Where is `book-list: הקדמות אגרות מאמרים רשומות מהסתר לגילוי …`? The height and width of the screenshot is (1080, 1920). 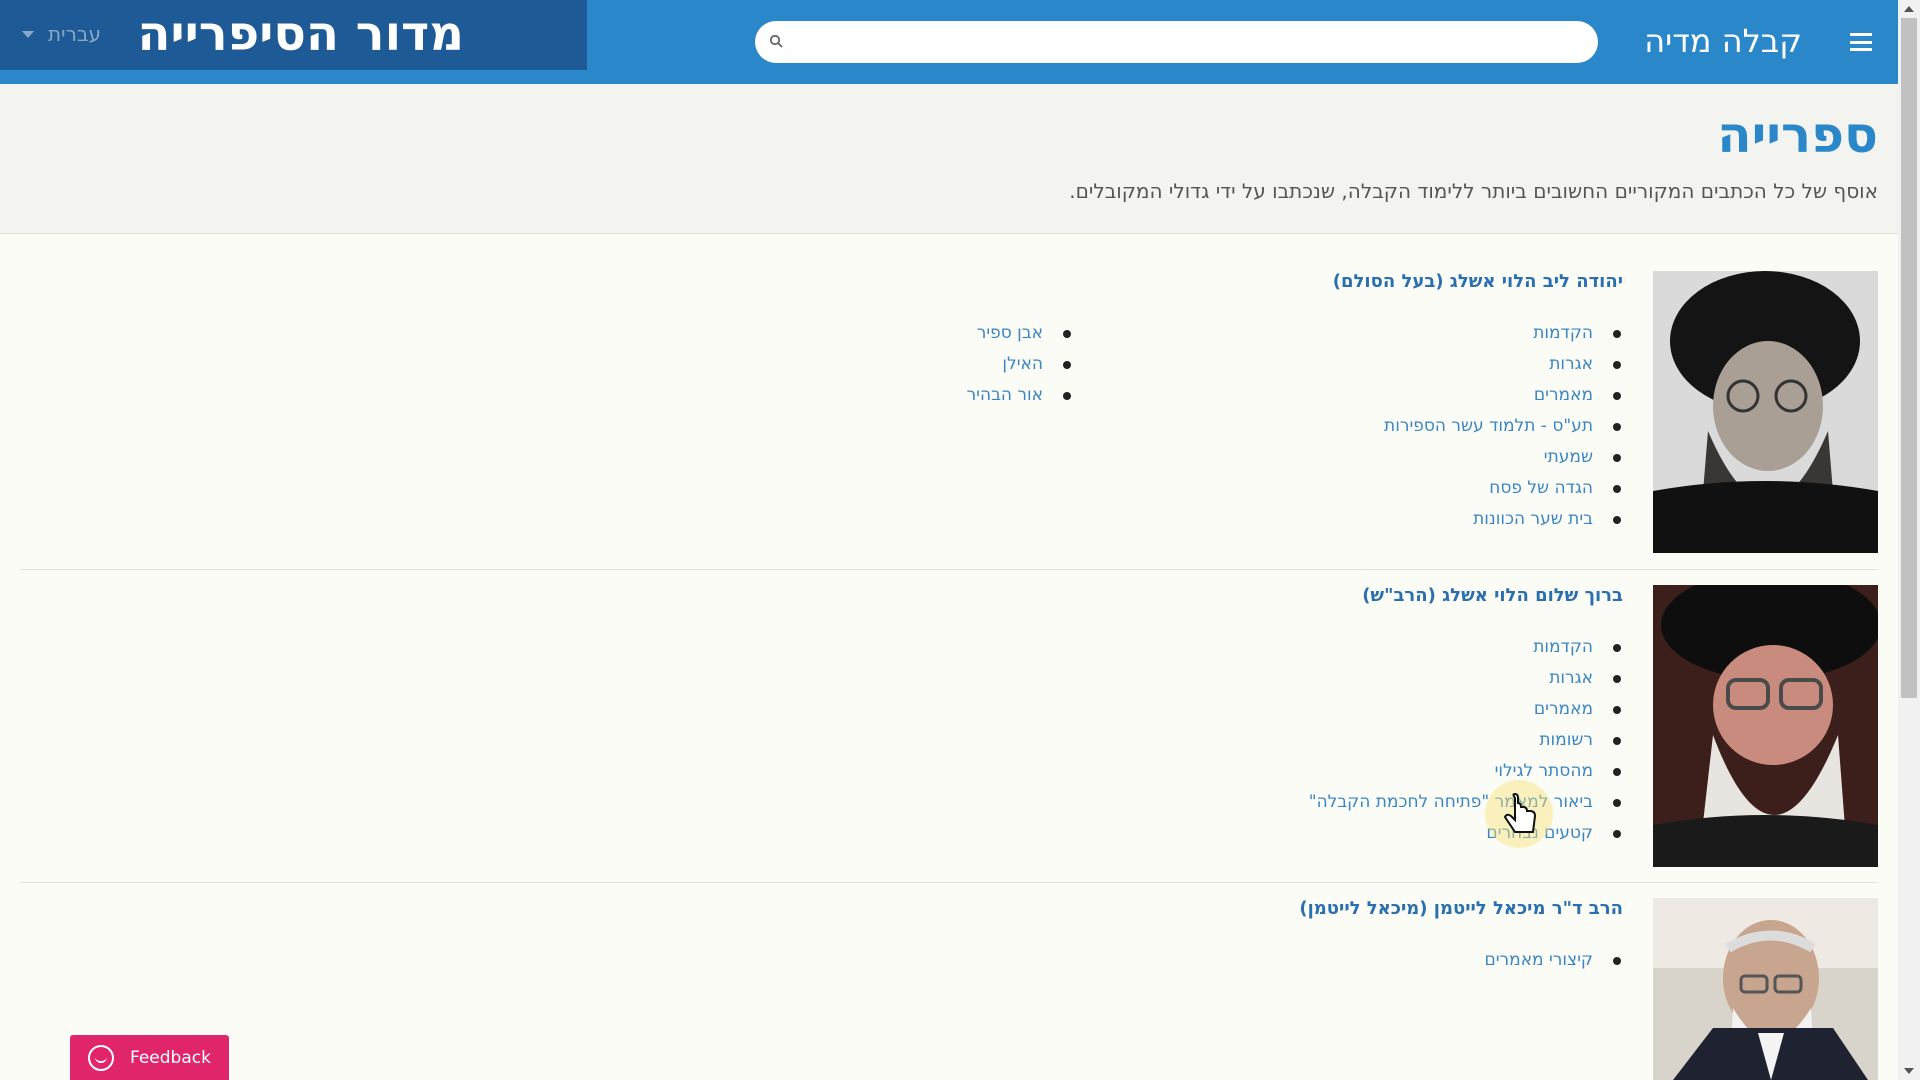 book-list: הקדמות אגרות מאמרים רשומות מהסתר לגילוי … is located at coordinates (1466, 740).